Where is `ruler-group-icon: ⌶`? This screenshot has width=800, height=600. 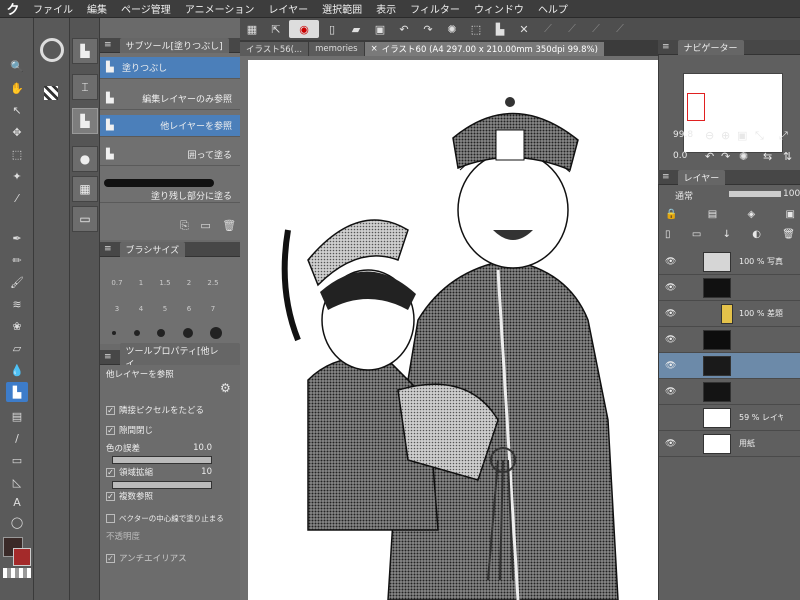 ruler-group-icon: ⌶ is located at coordinates (85, 87).